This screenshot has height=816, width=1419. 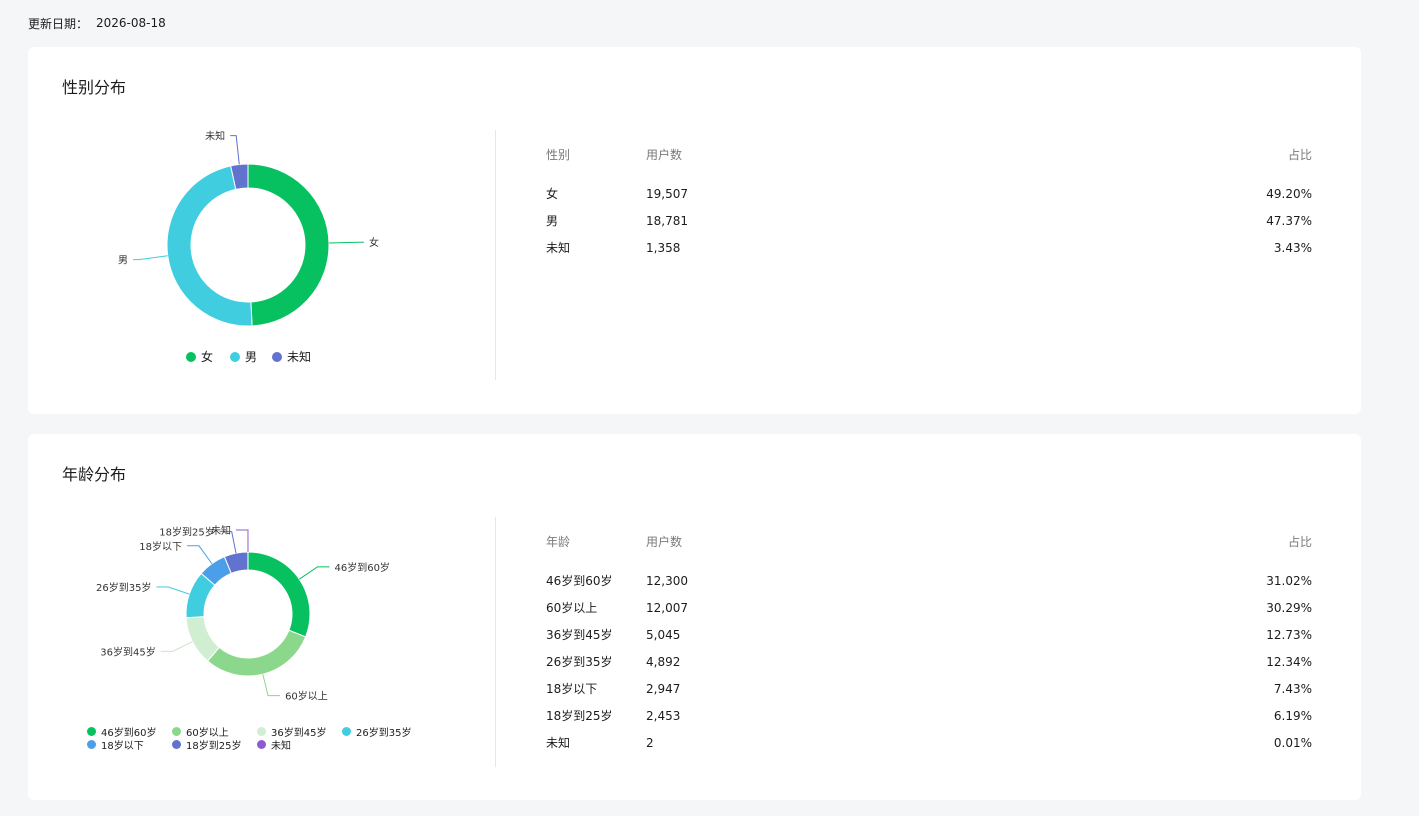 What do you see at coordinates (929, 743) in the screenshot?
I see `table-row: 未知 2 0.01%` at bounding box center [929, 743].